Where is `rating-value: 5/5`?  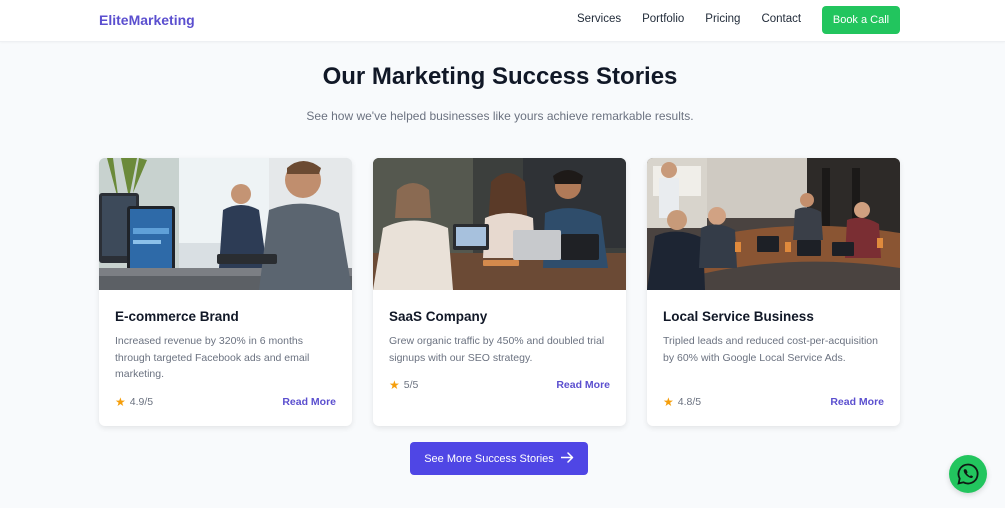
rating-value: 5/5 is located at coordinates (411, 385).